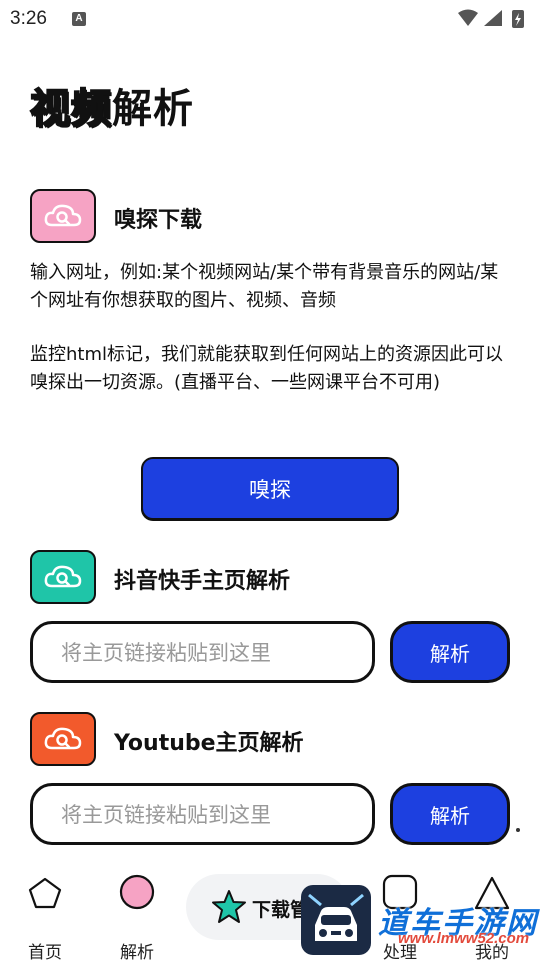  Describe the element at coordinates (153, 109) in the screenshot. I see `page-title-solid: 解析` at that location.